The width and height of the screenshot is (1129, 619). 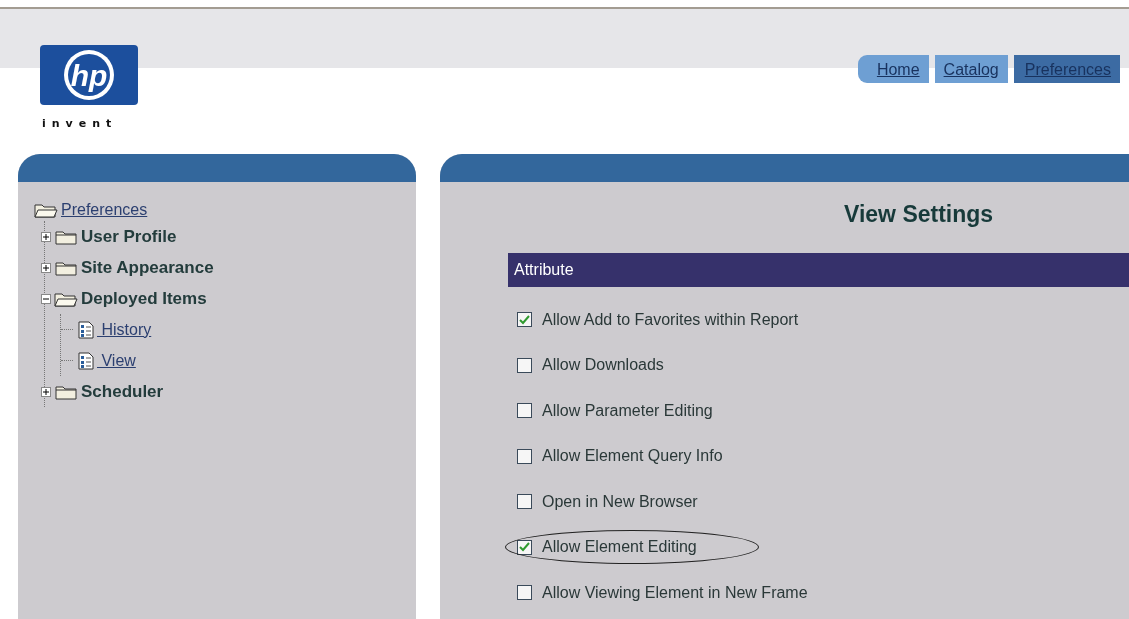 What do you see at coordinates (603, 365) in the screenshot?
I see `option-label: Allow Downloads` at bounding box center [603, 365].